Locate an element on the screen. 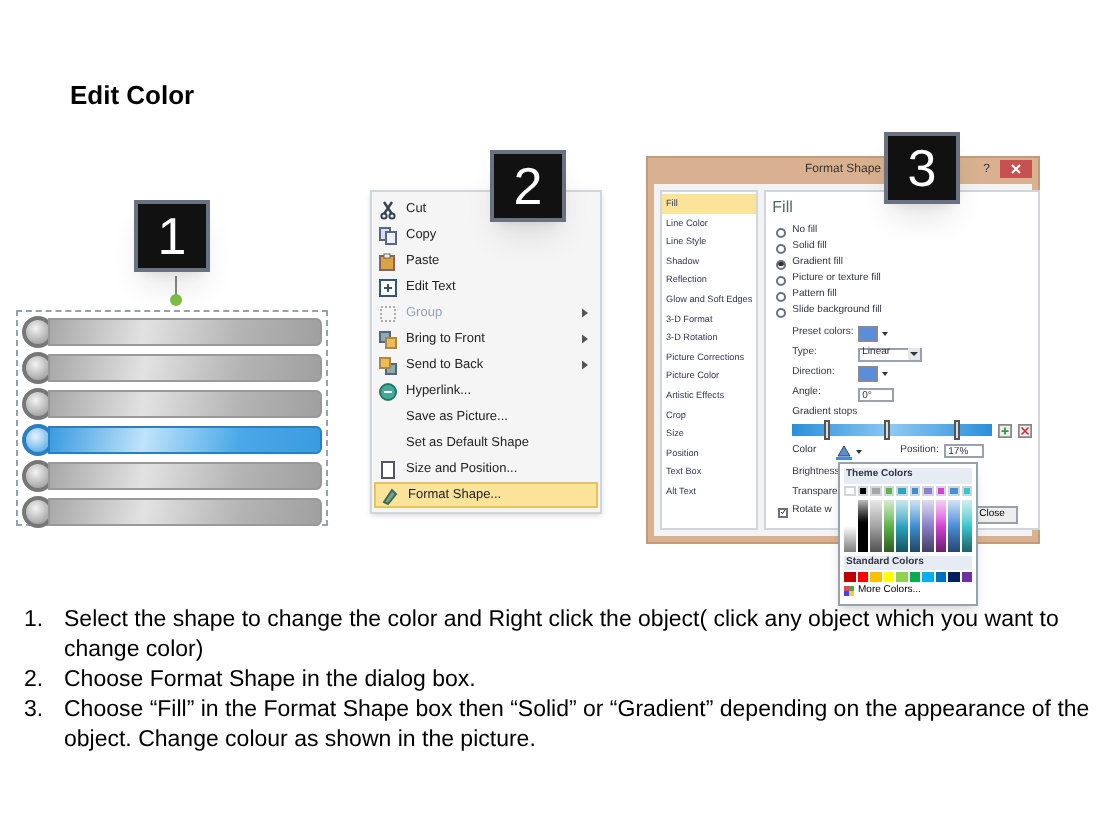  remove-stop-icon is located at coordinates (1025, 430).